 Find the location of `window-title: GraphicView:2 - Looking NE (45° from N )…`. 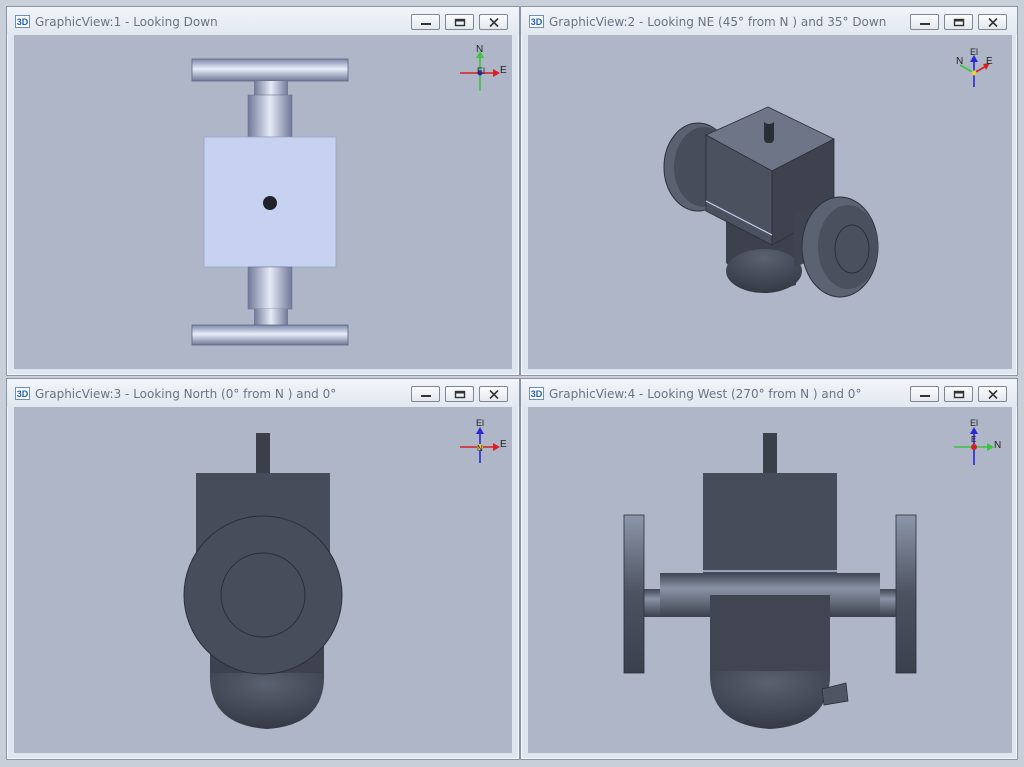

window-title: GraphicView:2 - Looking NE (45° from N )… is located at coordinates (718, 22).